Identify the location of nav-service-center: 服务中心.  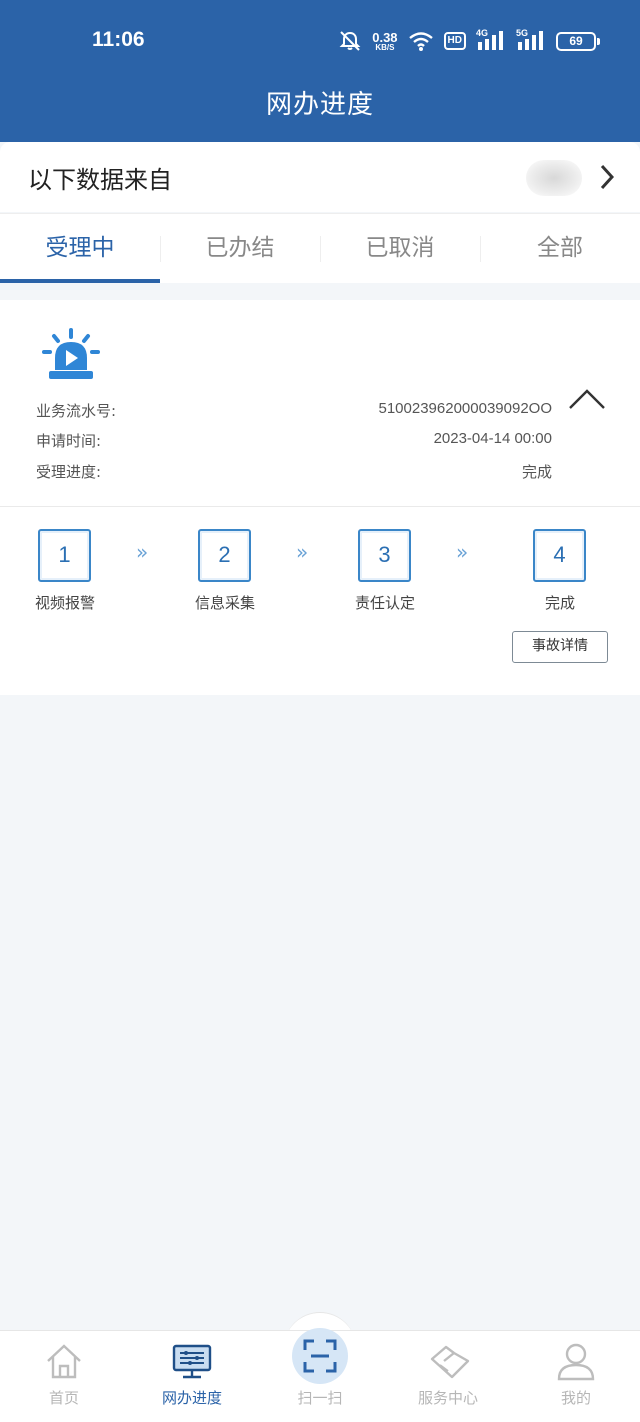
(448, 1376).